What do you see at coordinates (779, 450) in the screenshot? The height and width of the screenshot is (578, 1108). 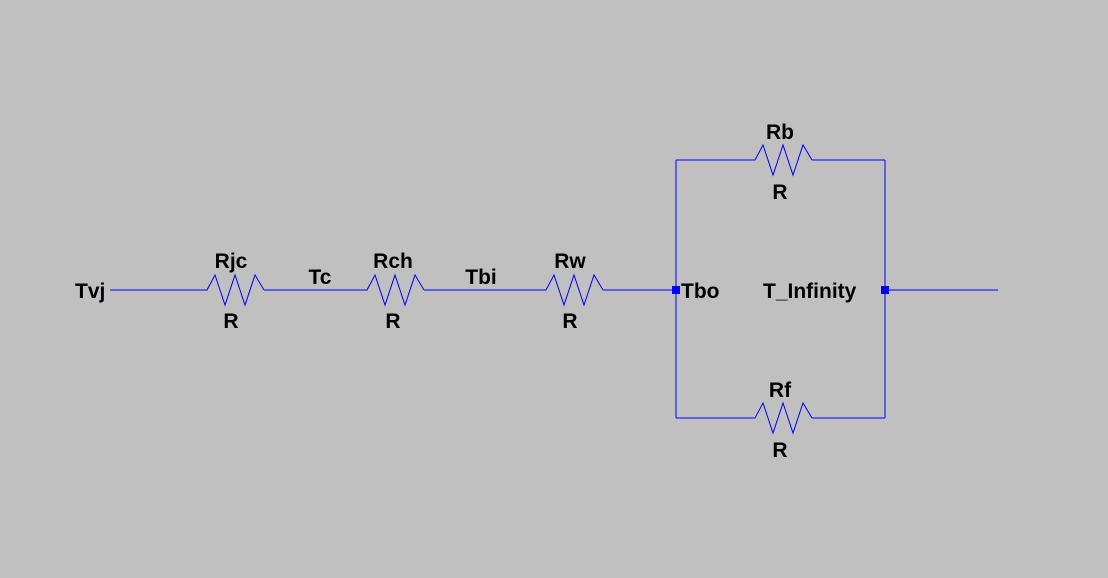 I see `resistor-value-rf: R` at bounding box center [779, 450].